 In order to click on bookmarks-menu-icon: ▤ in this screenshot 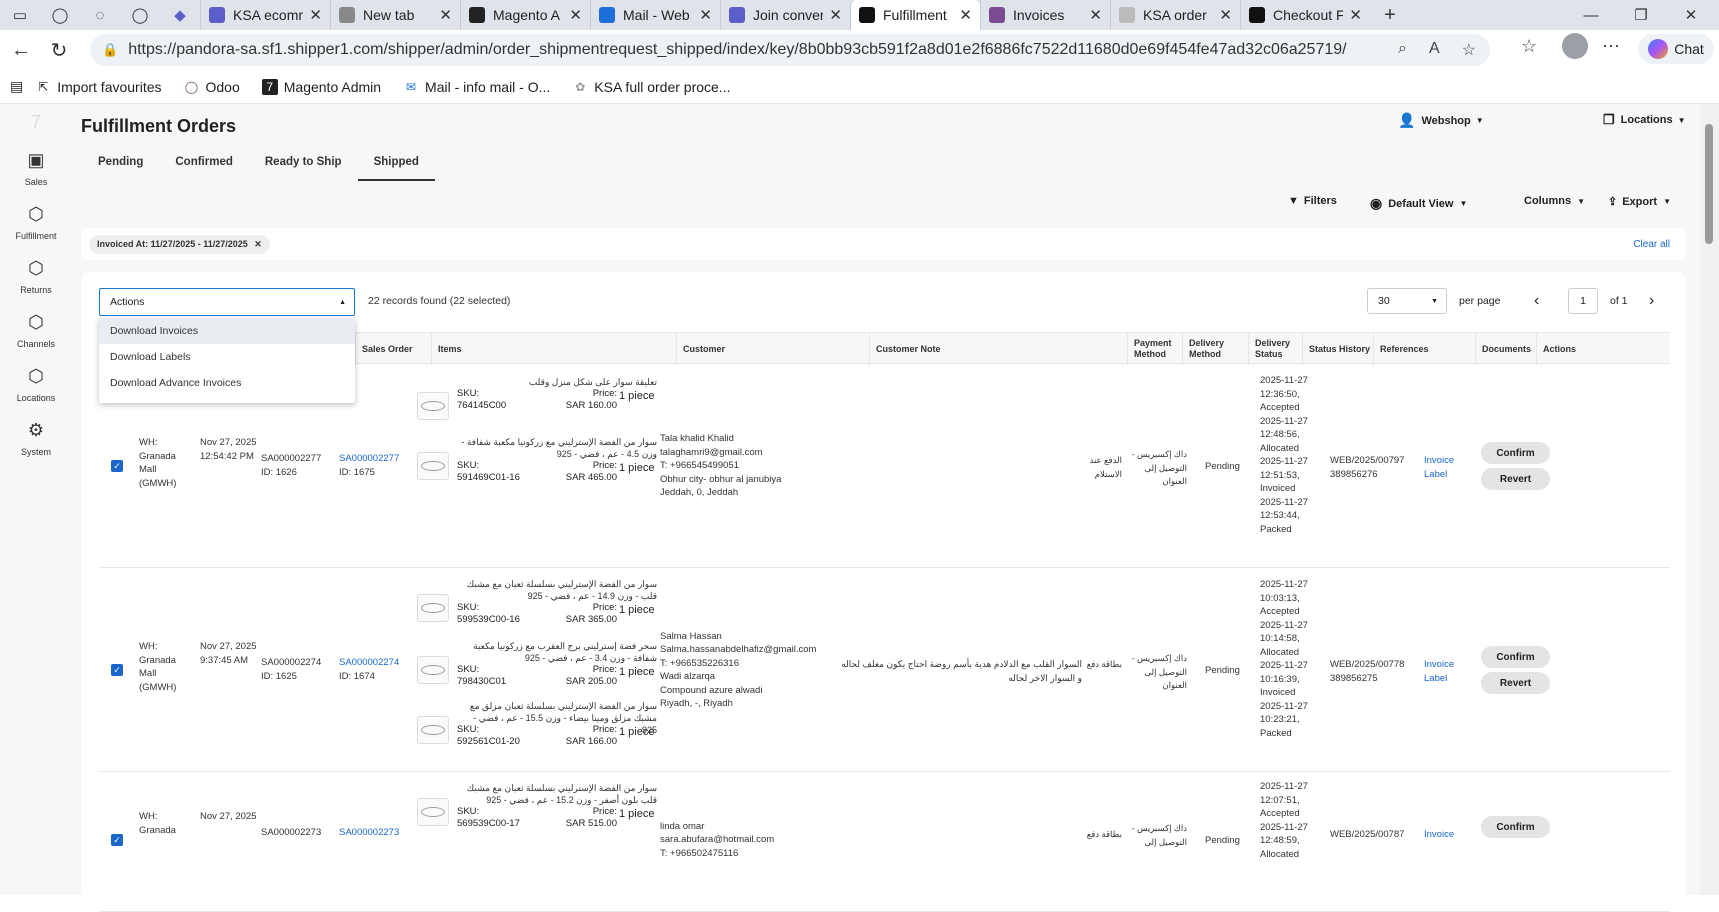, I will do `click(16, 86)`.